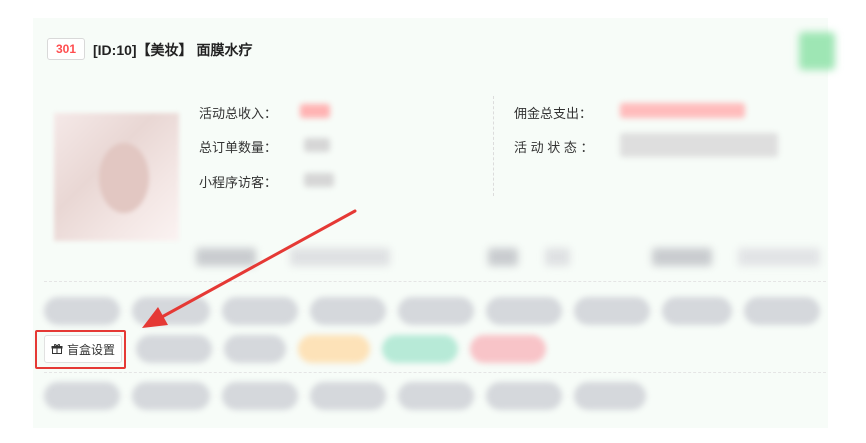 The width and height of the screenshot is (866, 443). What do you see at coordinates (249, 268) in the screenshot?
I see `annotation-arrow` at bounding box center [249, 268].